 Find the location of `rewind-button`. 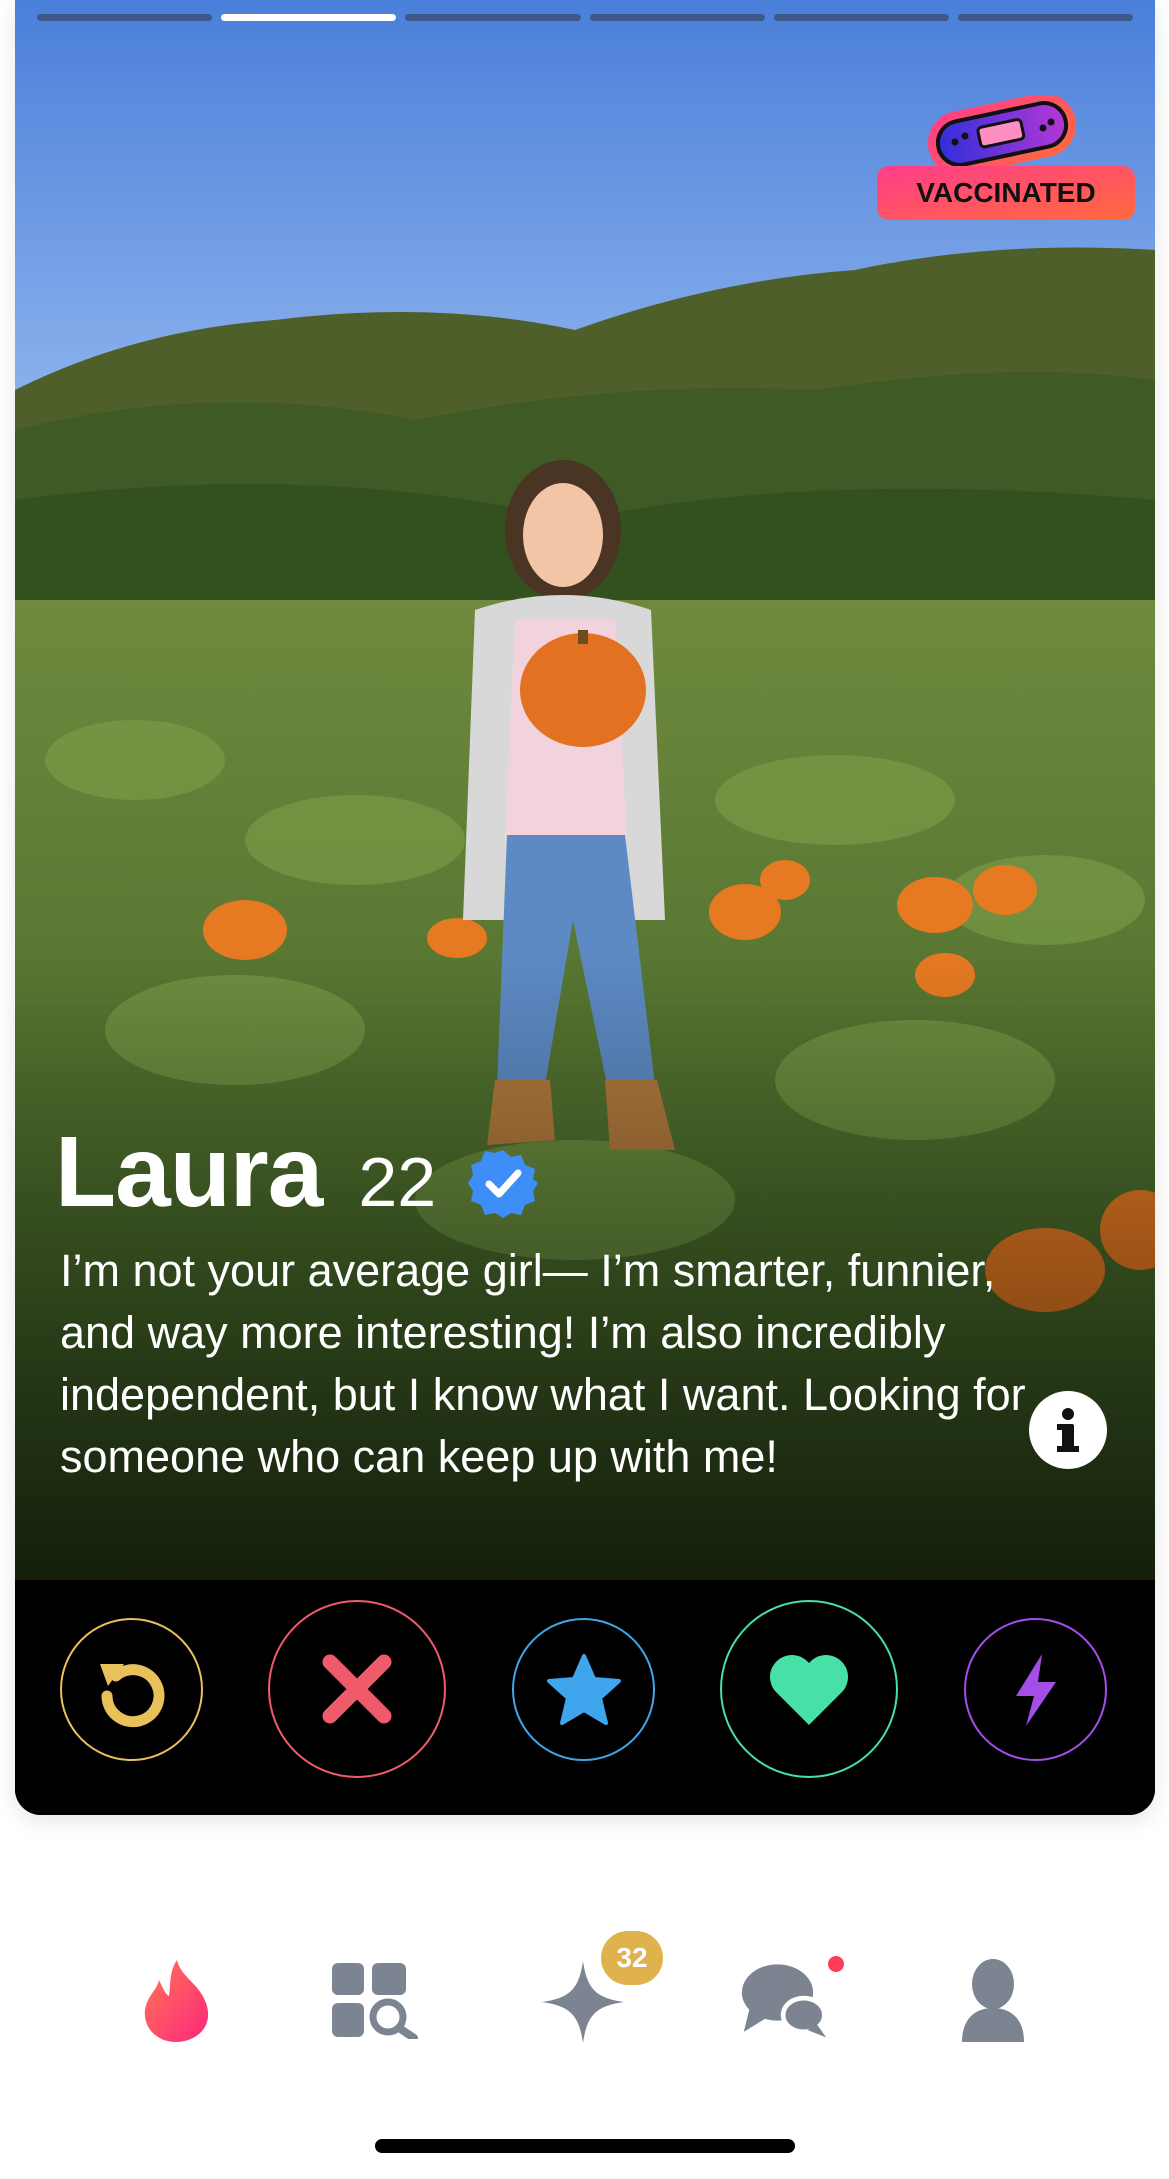

rewind-button is located at coordinates (131, 1689).